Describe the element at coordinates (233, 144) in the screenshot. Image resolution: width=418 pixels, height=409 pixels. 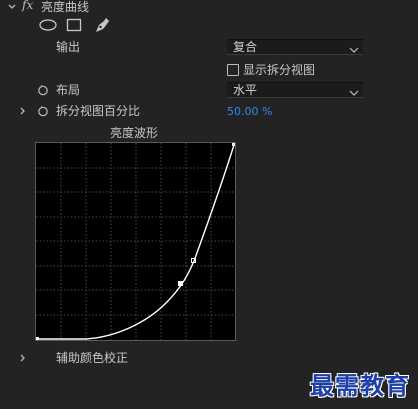
I see `curve-point-end` at that location.